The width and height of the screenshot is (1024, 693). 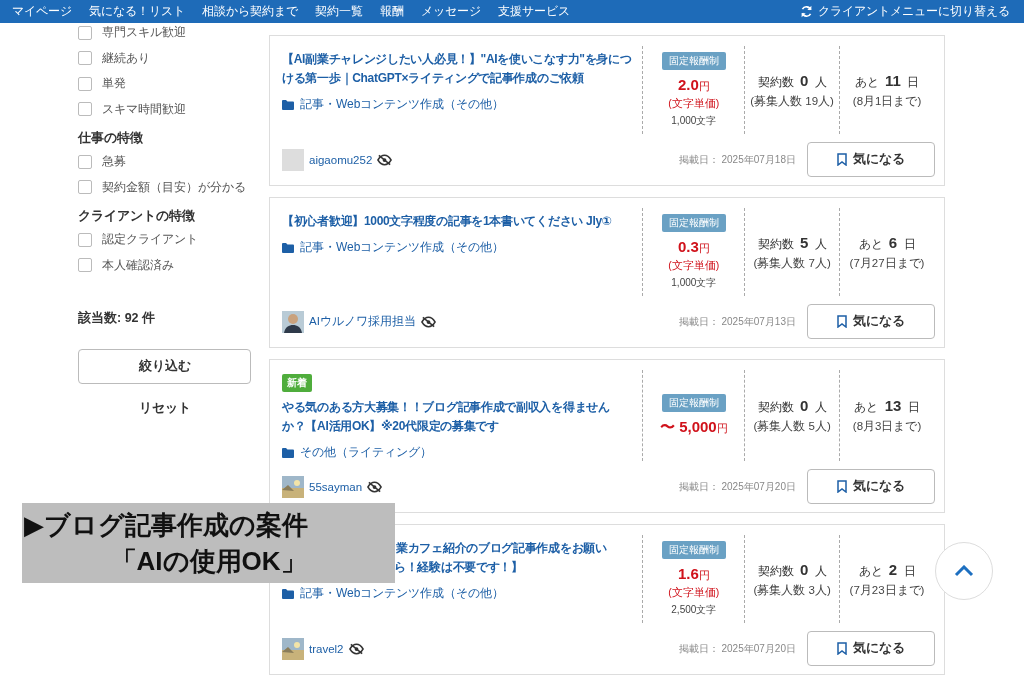 What do you see at coordinates (887, 406) in the screenshot?
I see `days-left: あと 13 日` at bounding box center [887, 406].